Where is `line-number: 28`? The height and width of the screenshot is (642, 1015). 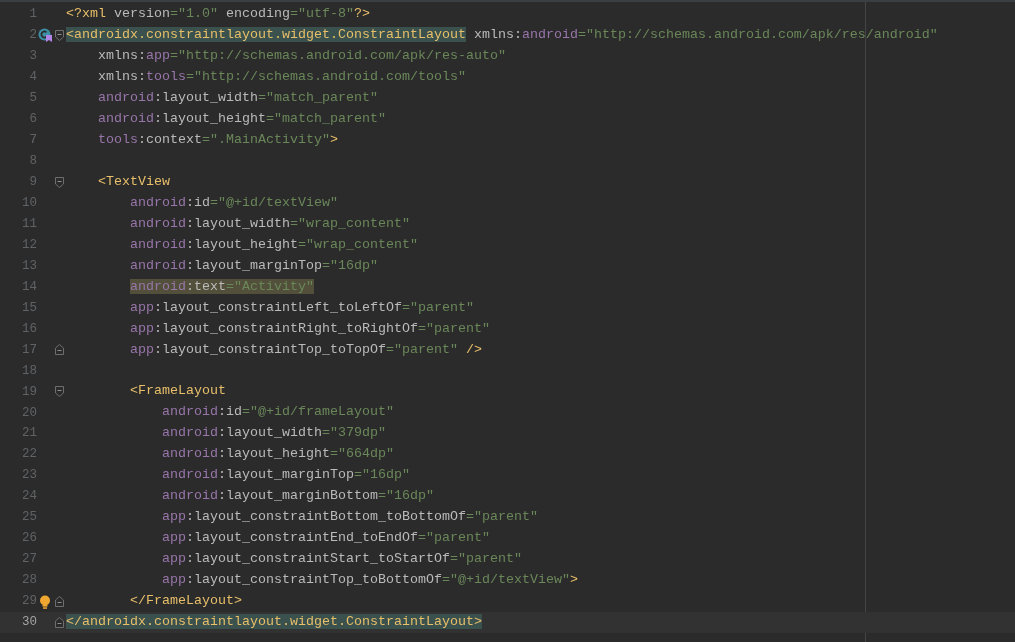
line-number: 28 is located at coordinates (29, 581).